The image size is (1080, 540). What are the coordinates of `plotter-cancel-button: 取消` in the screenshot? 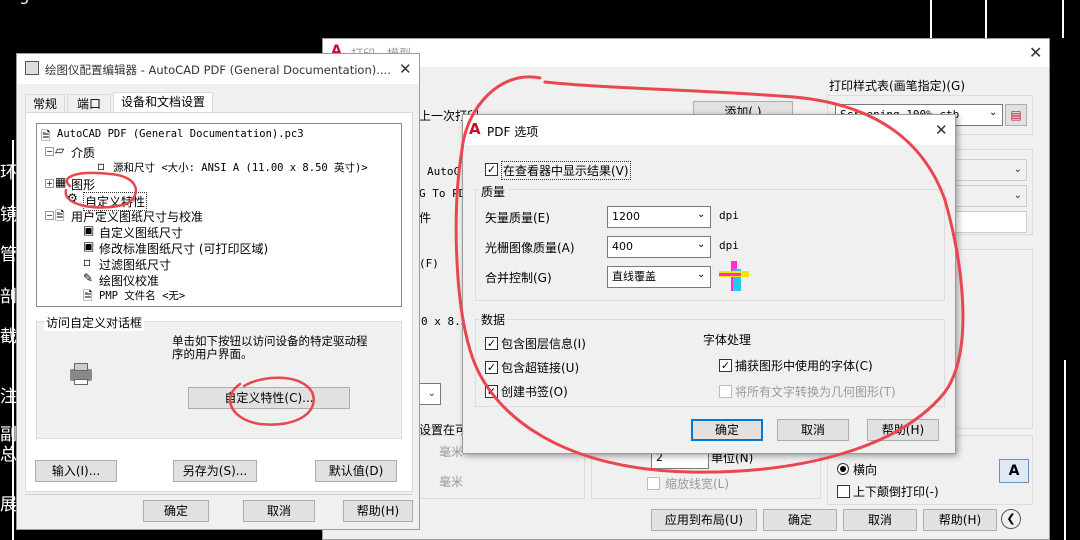 It's located at (279, 511).